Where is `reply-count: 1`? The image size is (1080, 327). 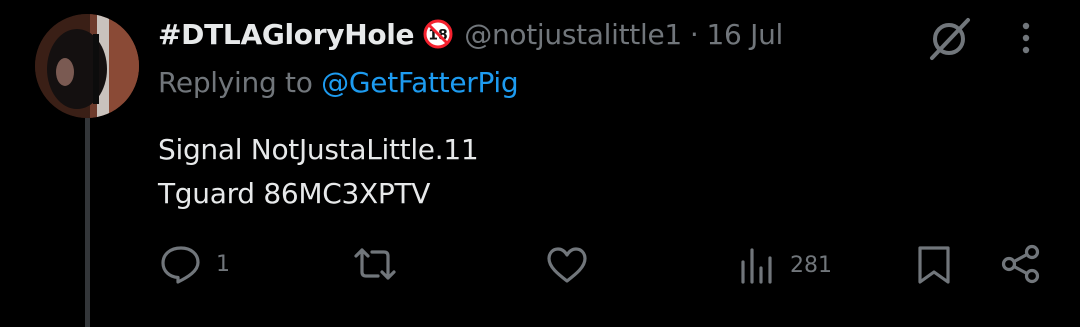 reply-count: 1 is located at coordinates (223, 264).